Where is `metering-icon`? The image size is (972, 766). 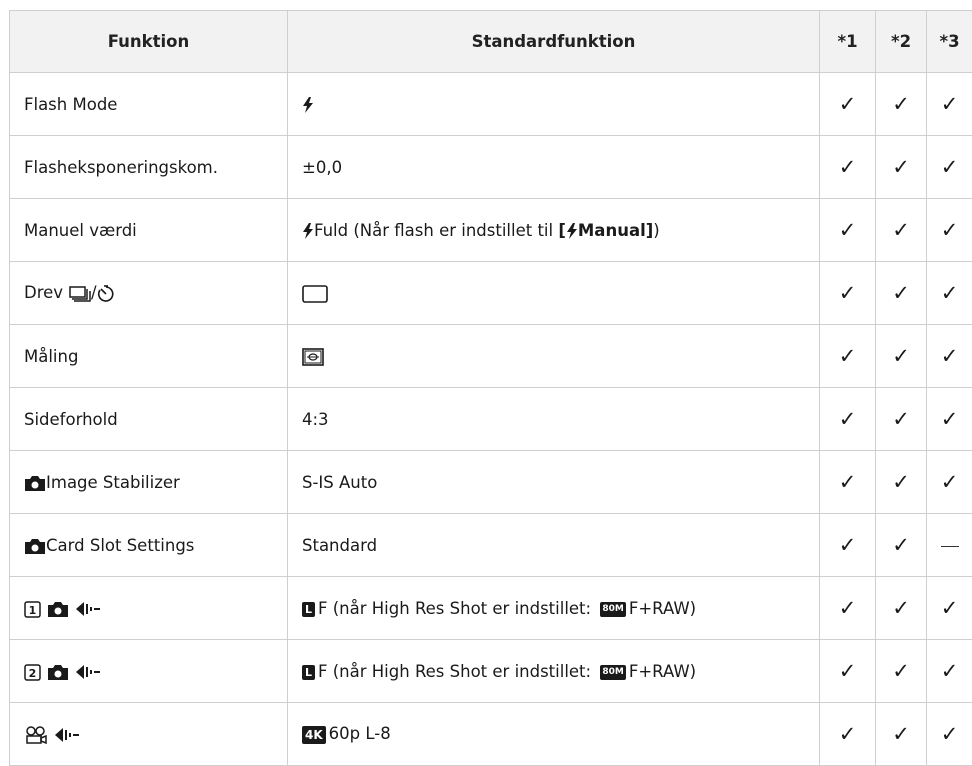
metering-icon is located at coordinates (313, 357).